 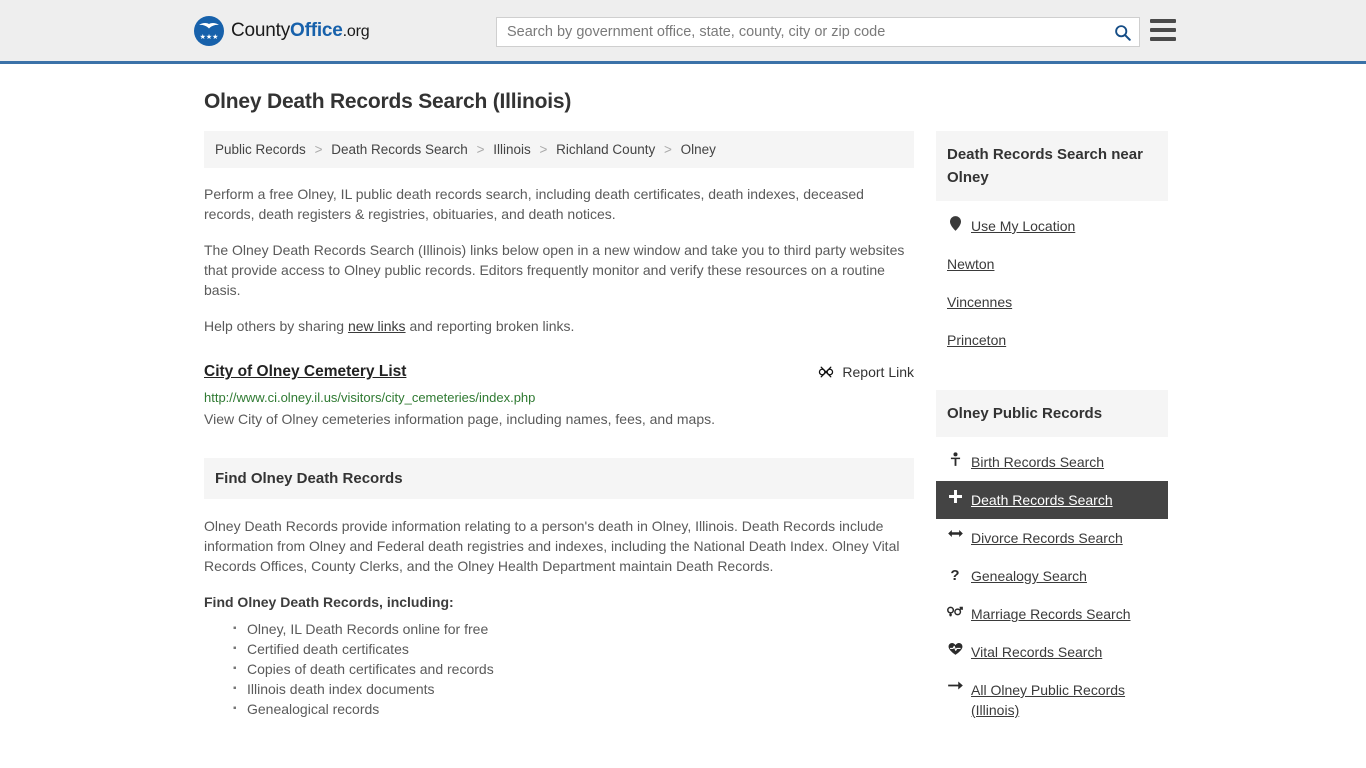 I want to click on three-stars-icon: ★★★, so click(x=209, y=37).